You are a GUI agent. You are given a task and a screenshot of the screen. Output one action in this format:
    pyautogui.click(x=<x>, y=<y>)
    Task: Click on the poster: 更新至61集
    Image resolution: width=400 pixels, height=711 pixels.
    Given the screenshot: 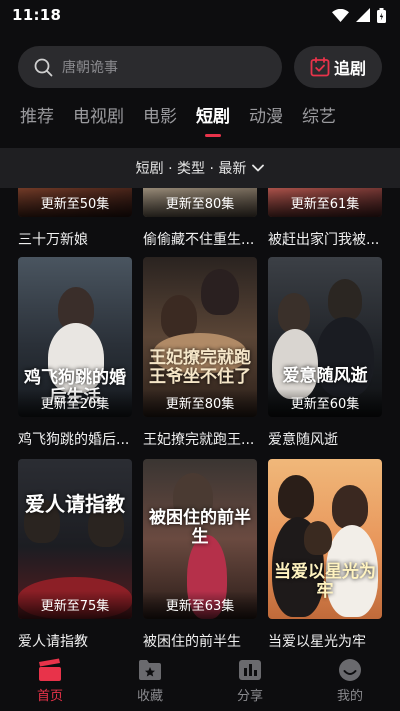 What is the action you would take?
    pyautogui.click(x=325, y=202)
    